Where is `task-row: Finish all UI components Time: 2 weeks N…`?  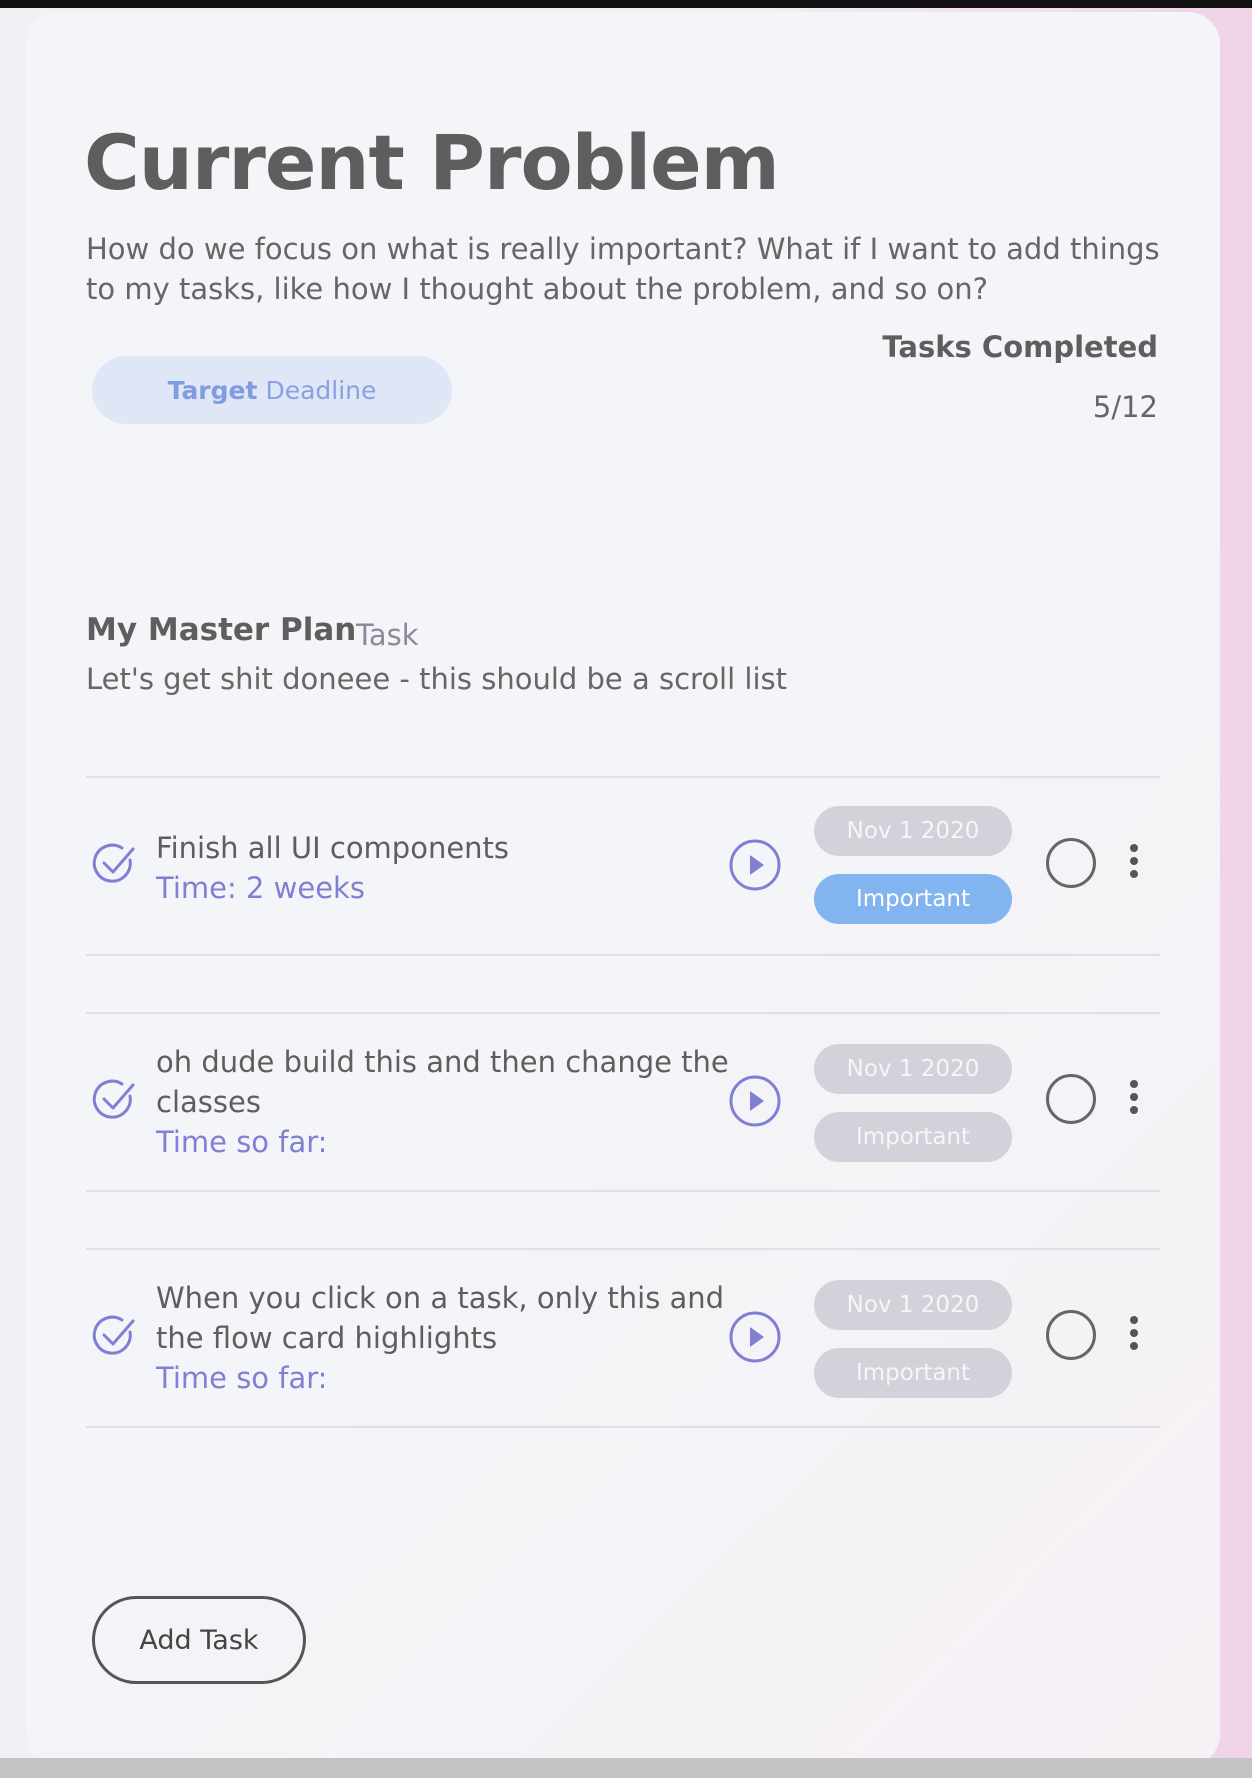 task-row: Finish all UI components Time: 2 weeks N… is located at coordinates (623, 866).